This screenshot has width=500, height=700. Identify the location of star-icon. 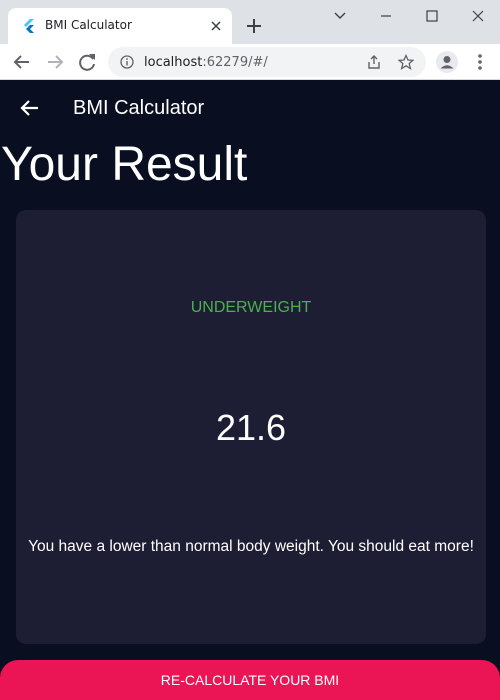
(406, 62).